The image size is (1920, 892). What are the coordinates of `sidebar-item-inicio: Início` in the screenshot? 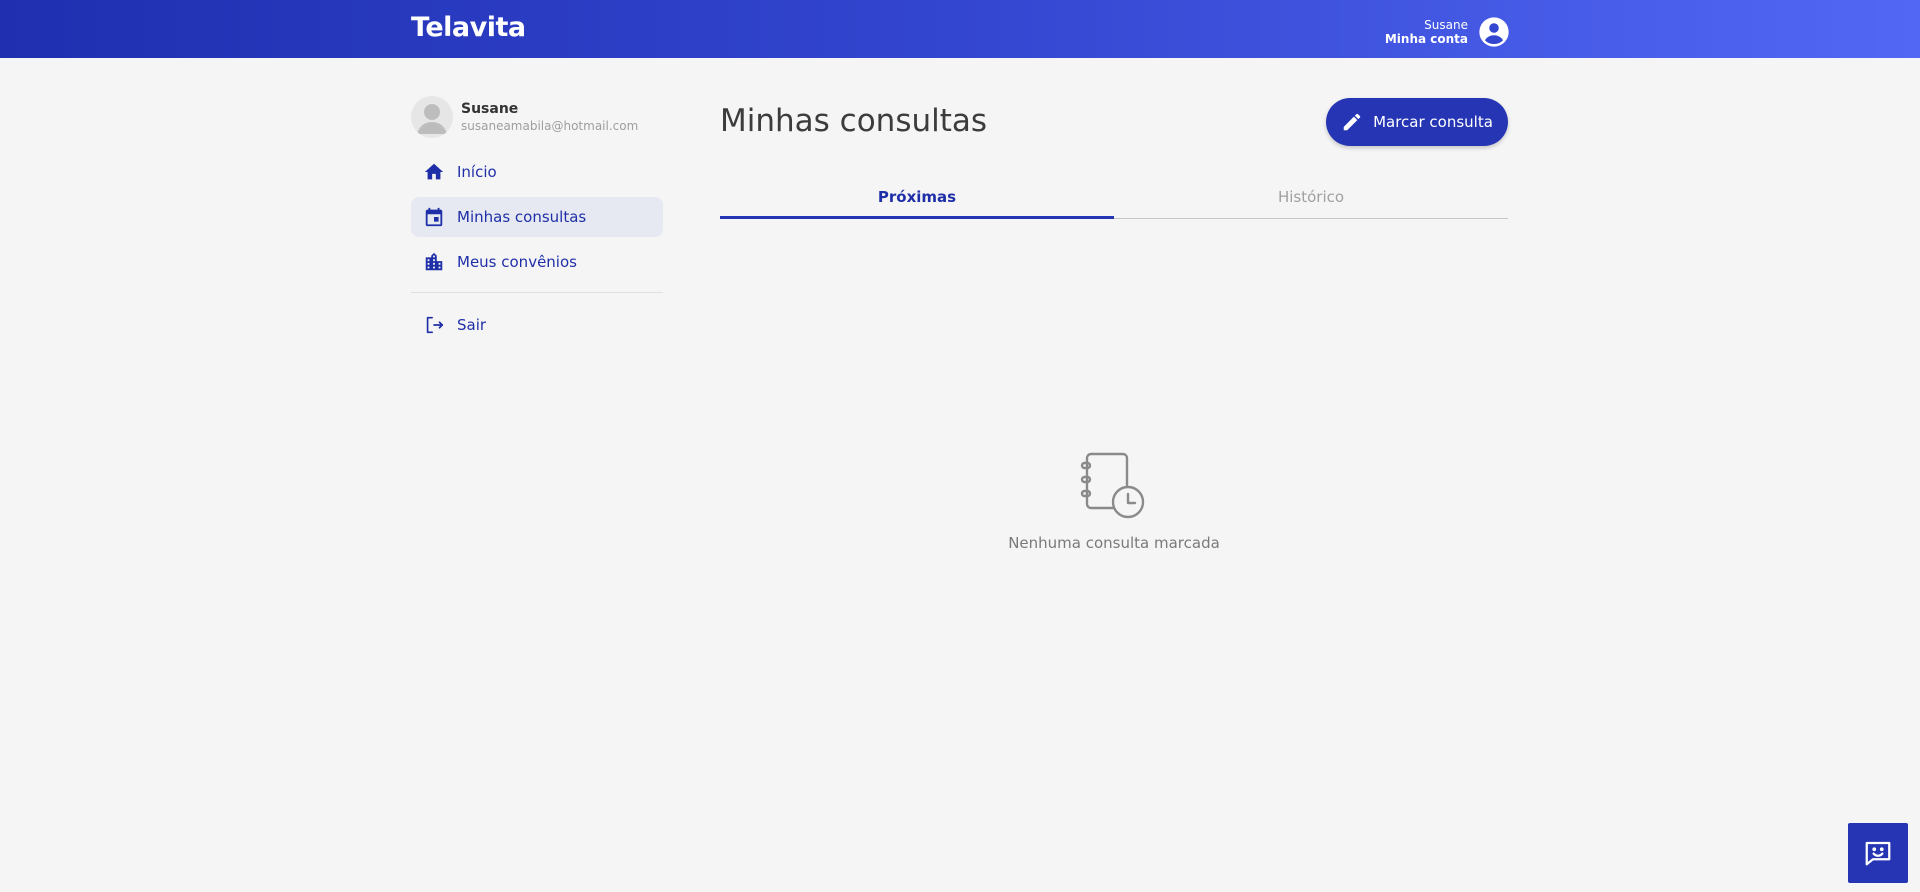 It's located at (537, 172).